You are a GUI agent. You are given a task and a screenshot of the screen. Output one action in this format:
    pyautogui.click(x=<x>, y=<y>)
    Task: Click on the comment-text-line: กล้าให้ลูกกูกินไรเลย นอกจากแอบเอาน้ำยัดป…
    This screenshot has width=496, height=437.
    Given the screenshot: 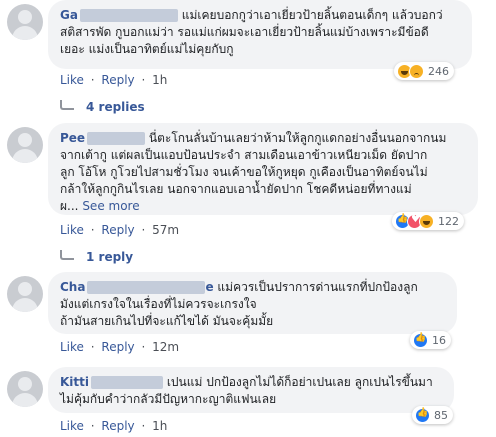 What is the action you would take?
    pyautogui.click(x=236, y=189)
    